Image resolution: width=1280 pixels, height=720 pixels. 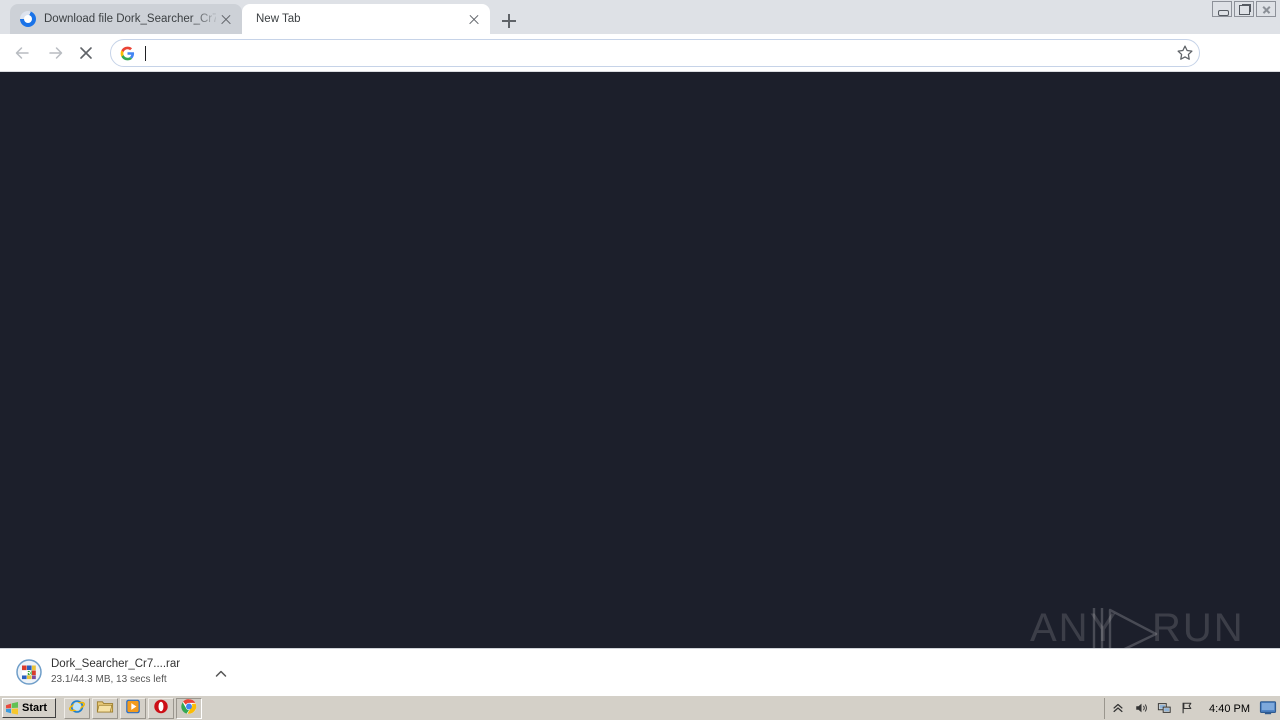 What do you see at coordinates (221, 674) in the screenshot?
I see `chevron-up-icon` at bounding box center [221, 674].